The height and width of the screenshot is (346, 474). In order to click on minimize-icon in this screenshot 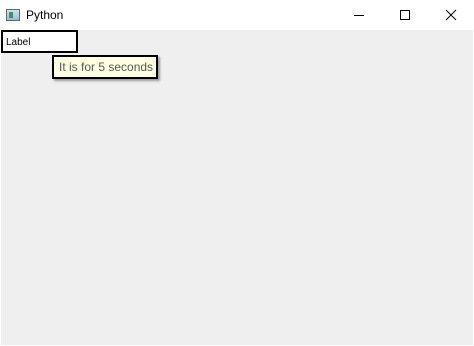, I will do `click(359, 15)`.